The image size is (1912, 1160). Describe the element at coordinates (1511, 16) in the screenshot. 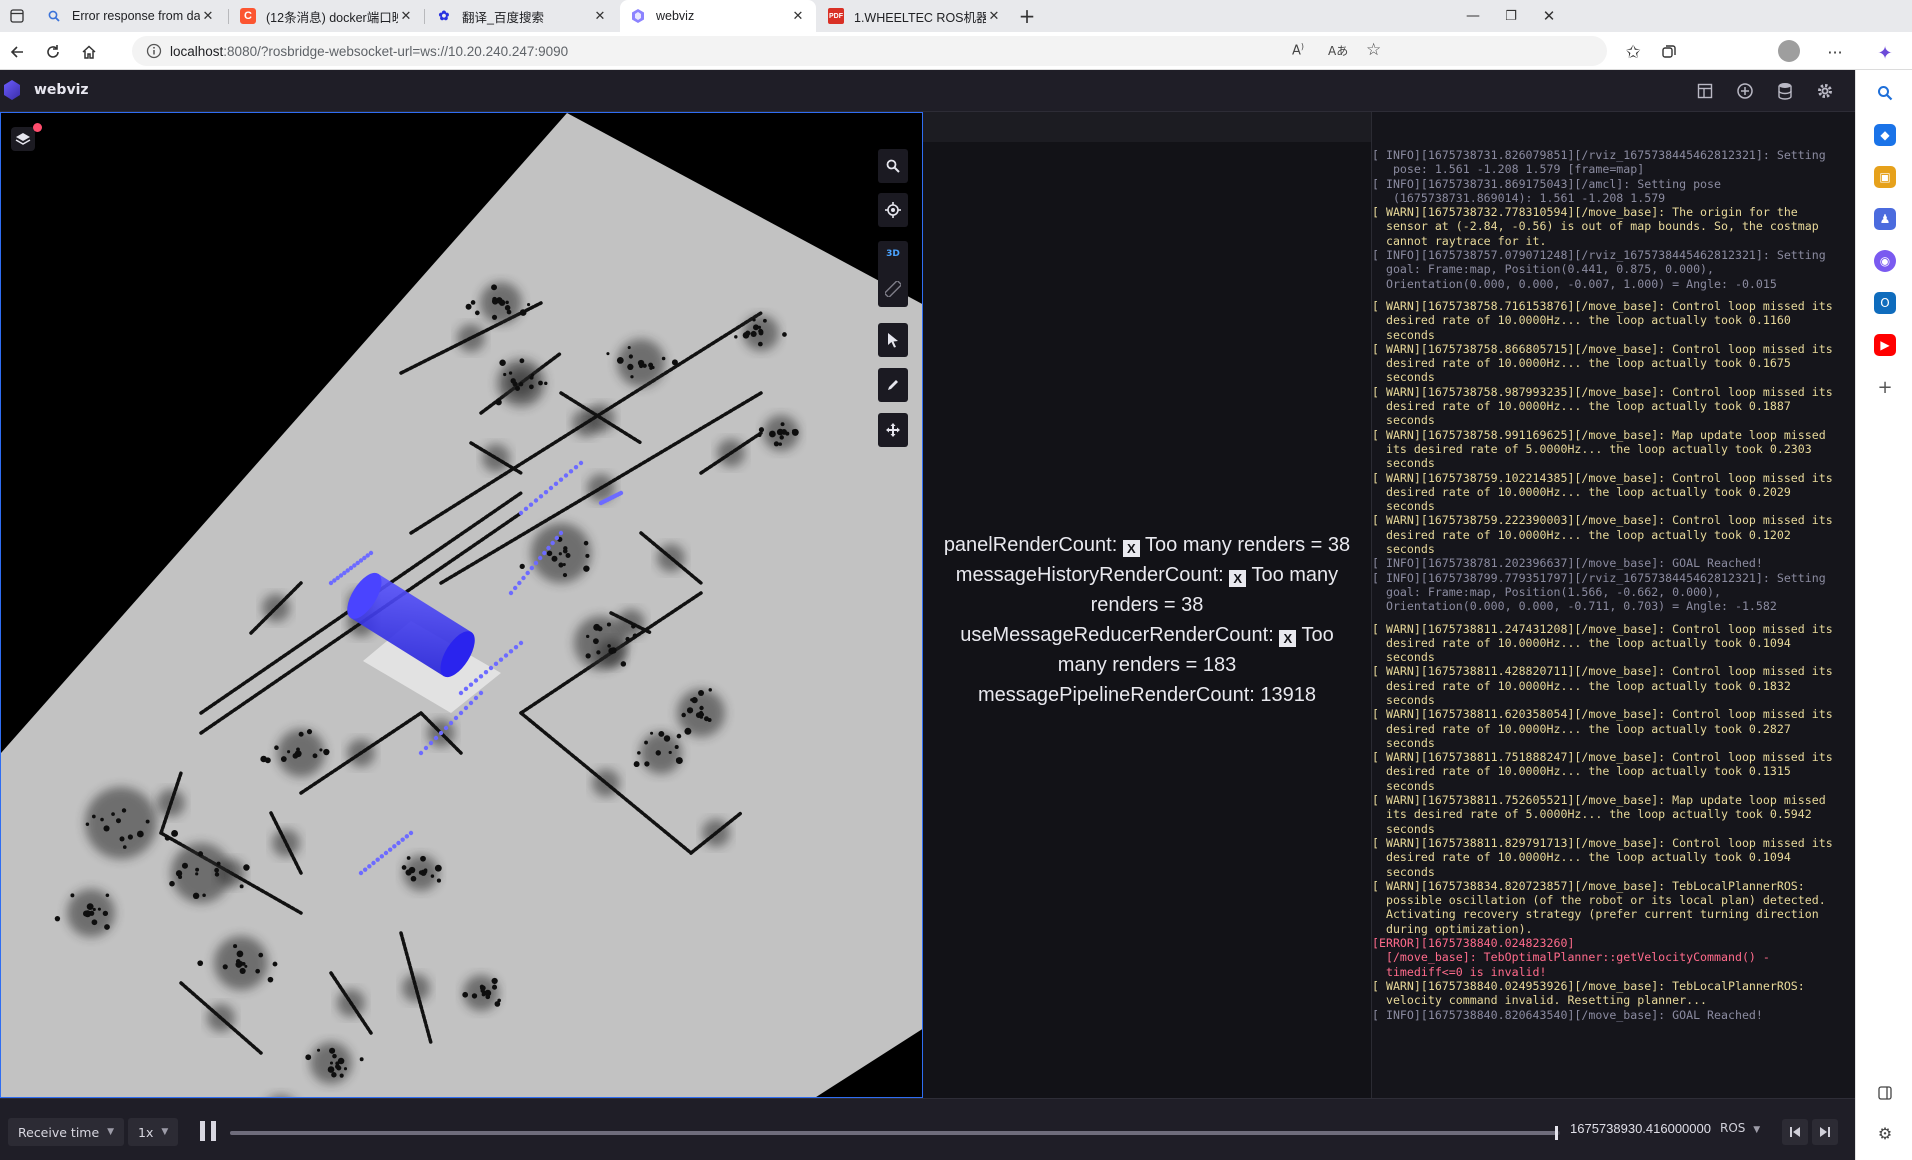

I see `restore-button: ❐` at that location.